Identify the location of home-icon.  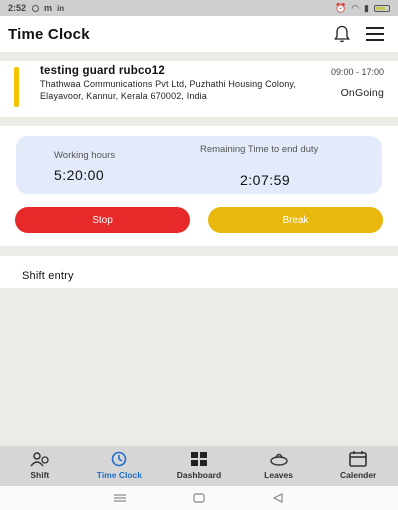
(199, 498).